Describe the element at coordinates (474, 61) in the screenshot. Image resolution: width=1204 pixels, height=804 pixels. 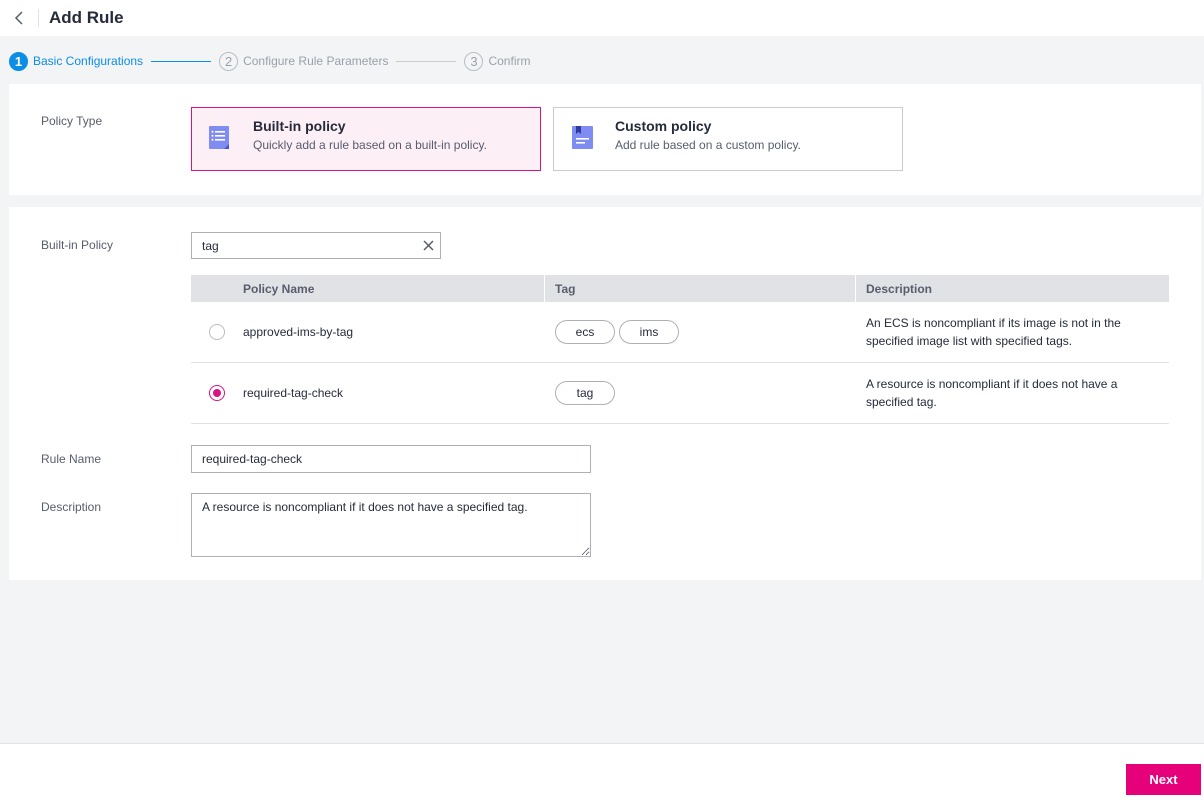
I see `step-number: 3` at that location.